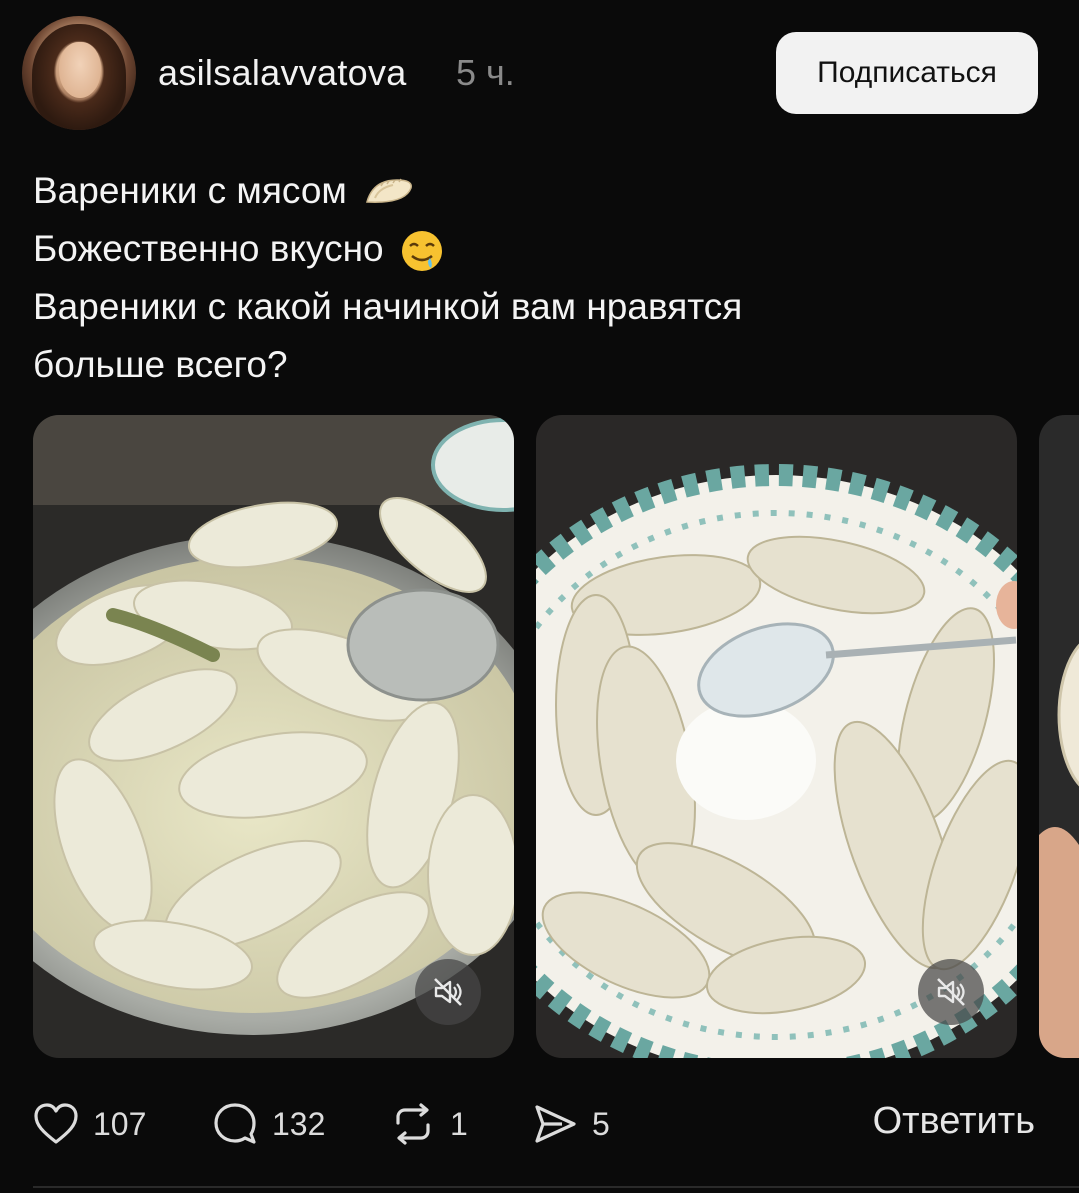  What do you see at coordinates (56, 1123) in the screenshot?
I see `heart-icon` at bounding box center [56, 1123].